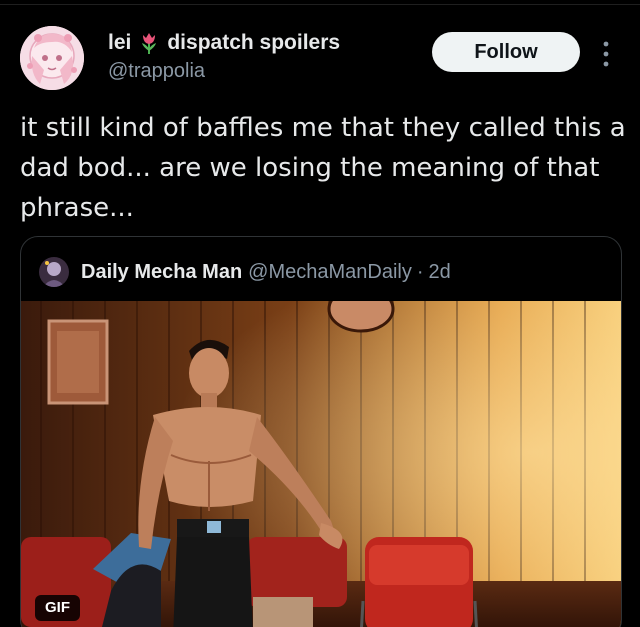 The image size is (640, 627). What do you see at coordinates (161, 272) in the screenshot?
I see `quoted-display-name: Daily Mecha Man` at bounding box center [161, 272].